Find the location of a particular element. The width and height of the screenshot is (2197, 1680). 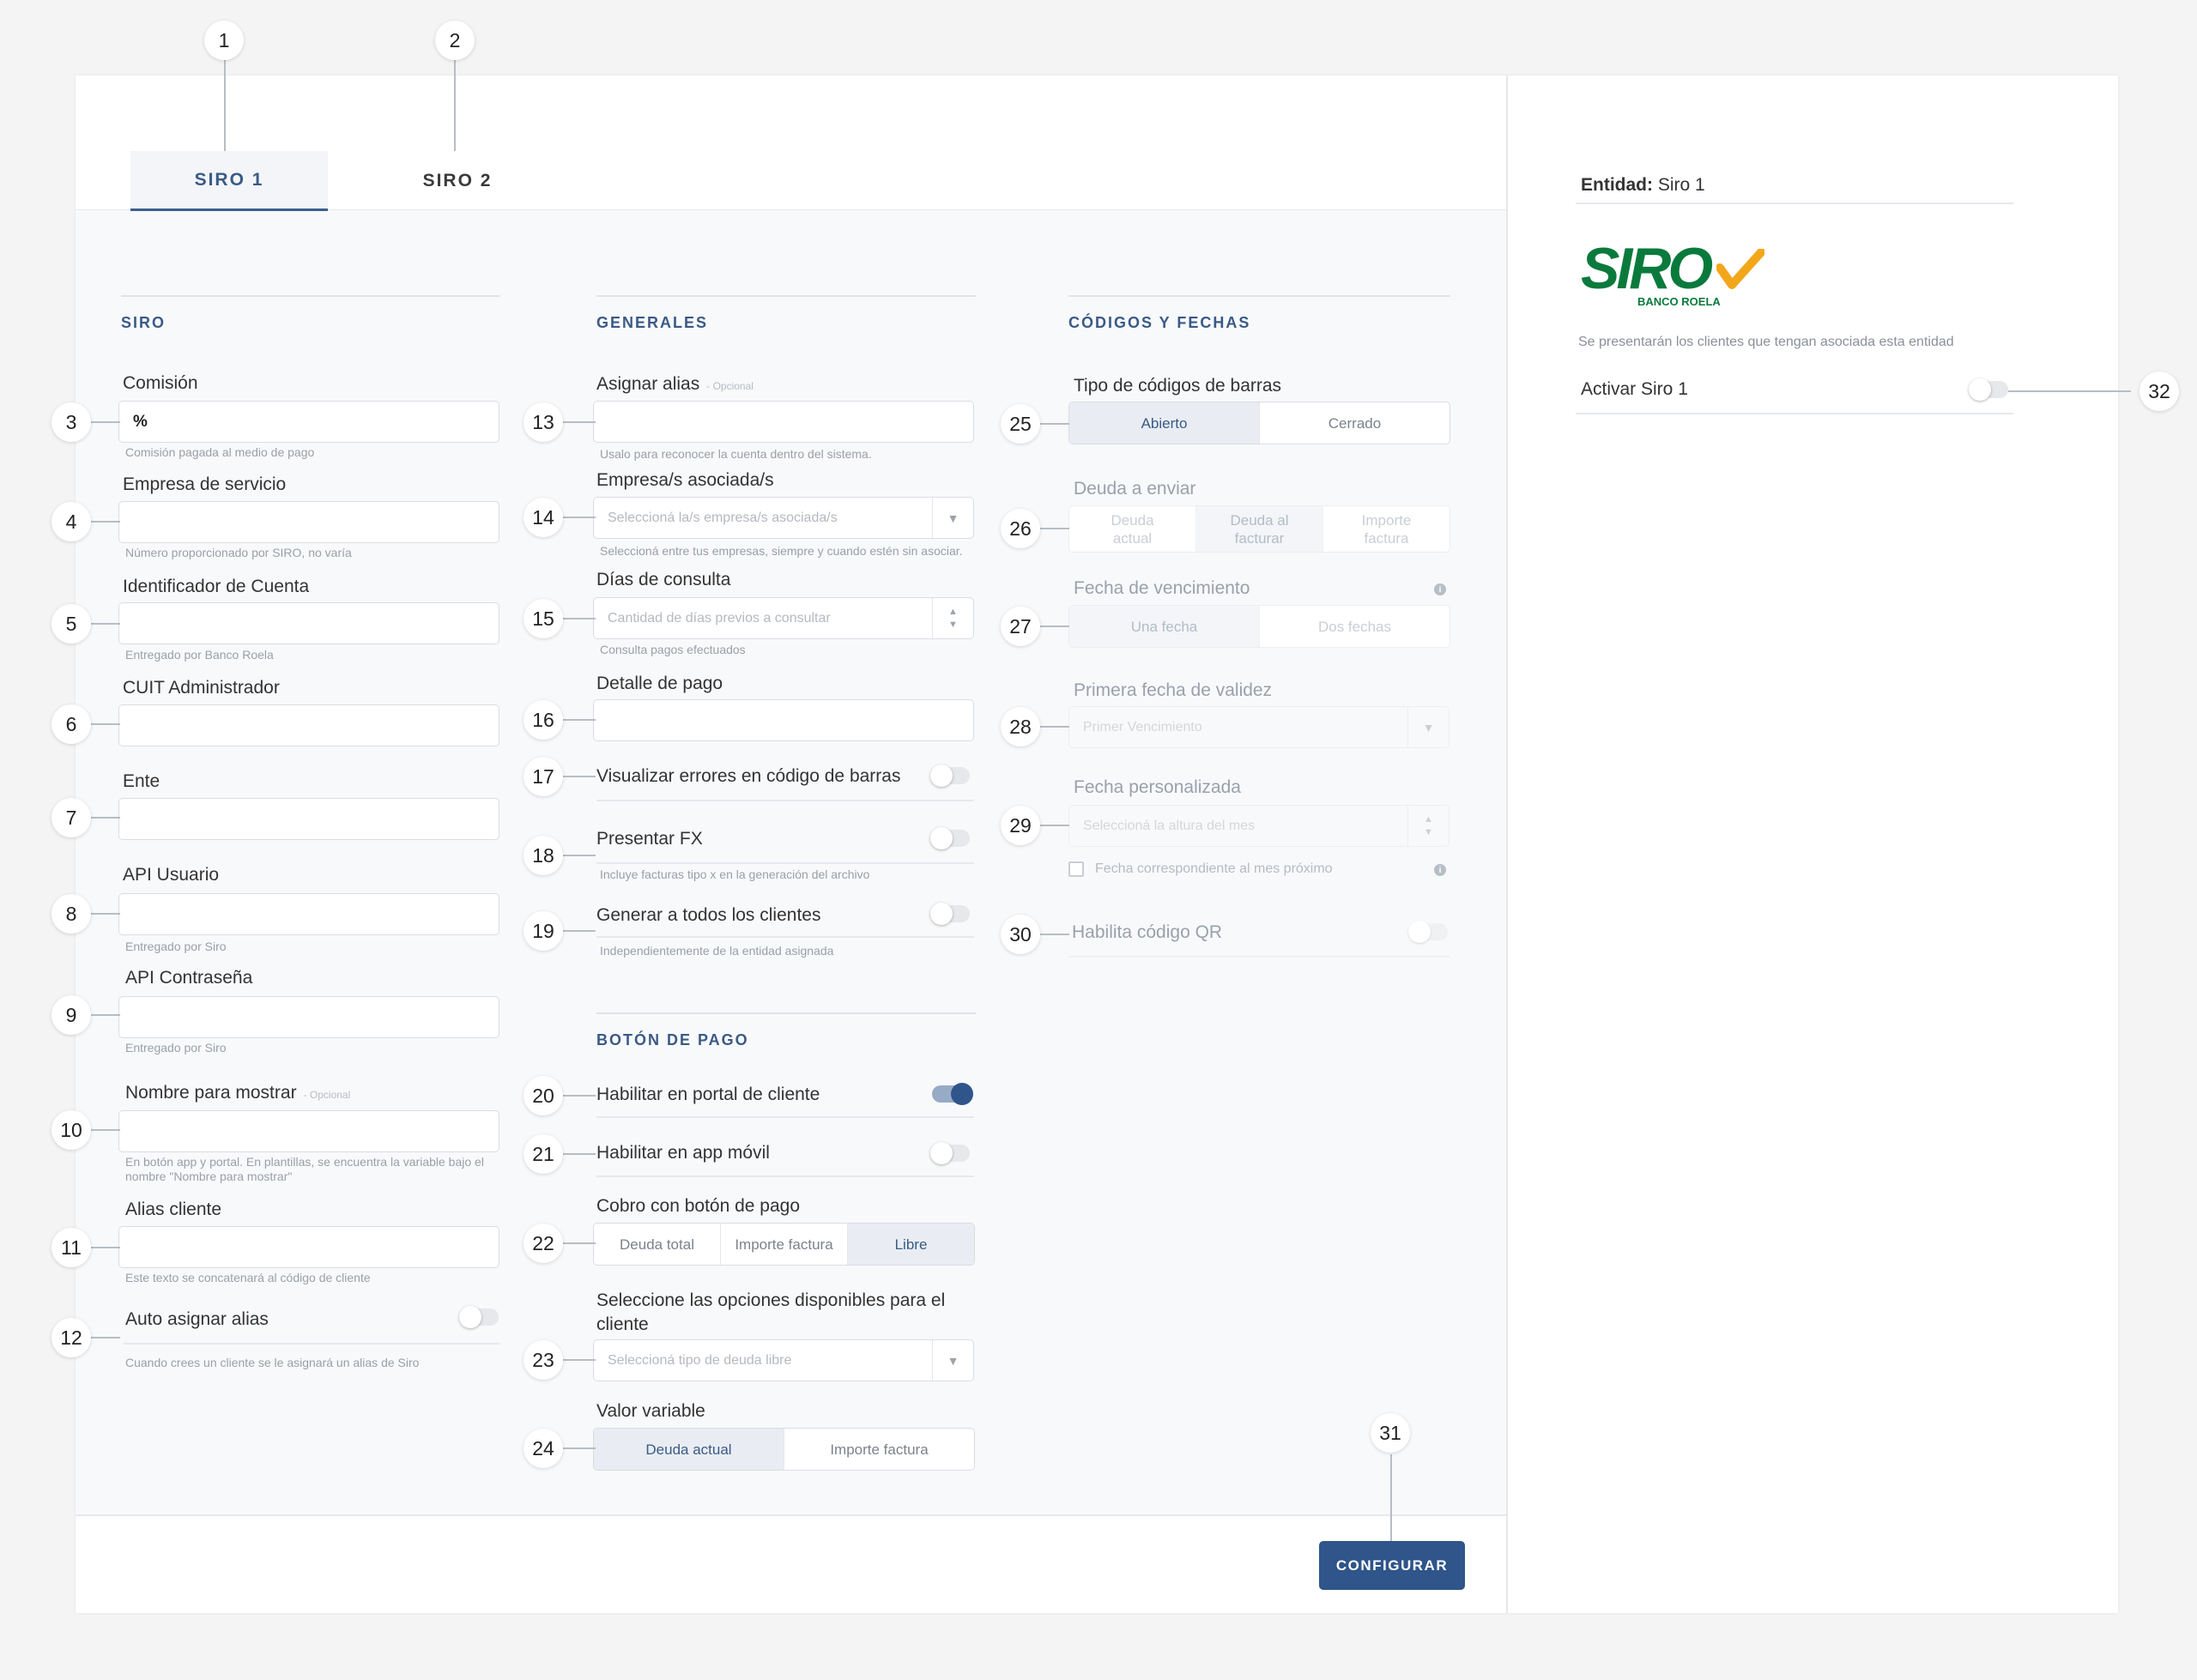

primera-select: Primer Vencimiento ▼ is located at coordinates (1259, 727).